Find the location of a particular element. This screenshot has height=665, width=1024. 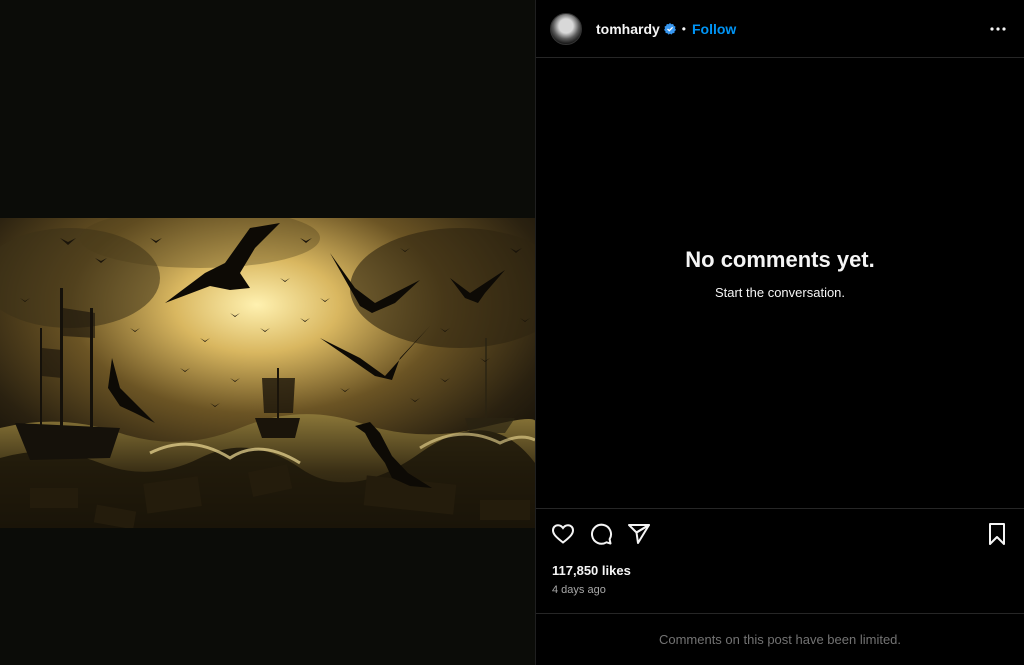

post-timestamp: 4 days ago is located at coordinates (780, 590).